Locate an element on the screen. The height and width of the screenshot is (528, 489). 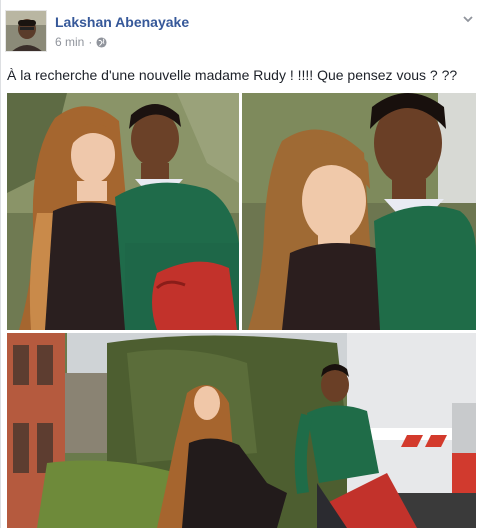
post-time: 6 min is located at coordinates (69, 42).